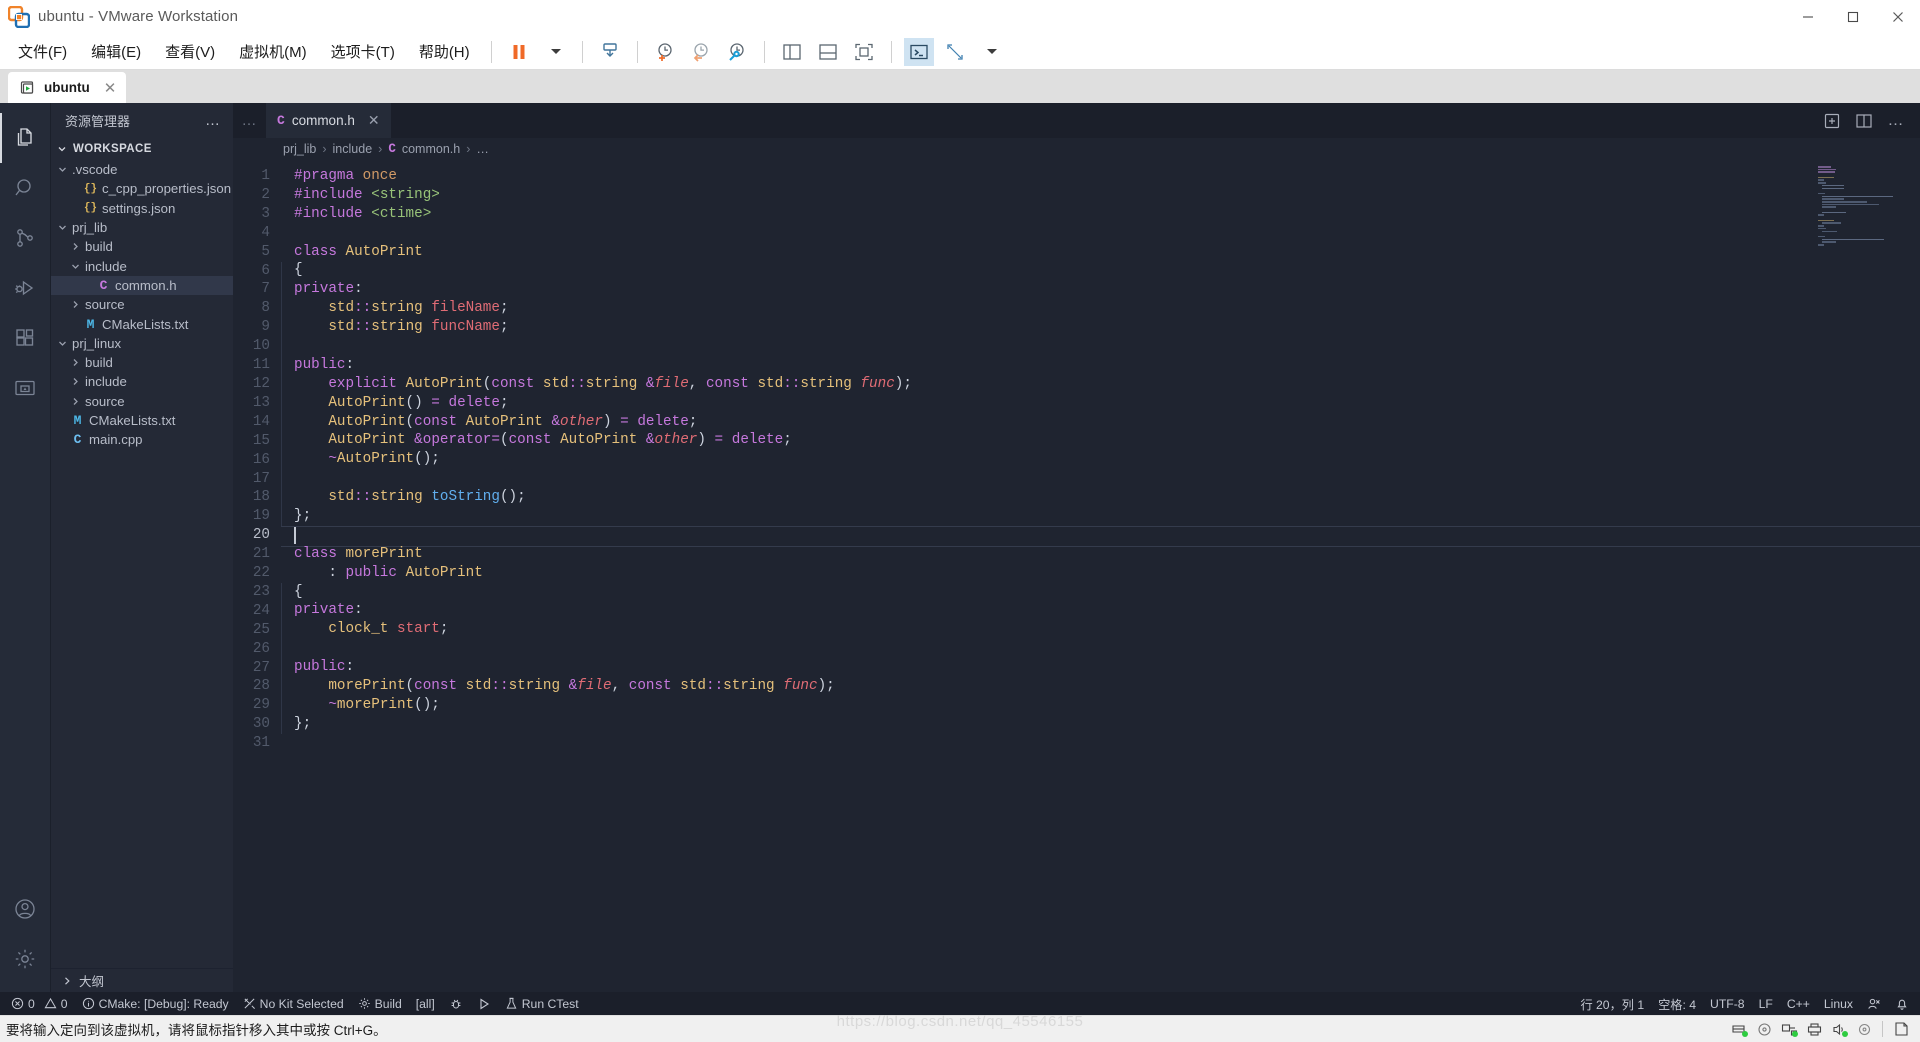  Describe the element at coordinates (142, 439) in the screenshot. I see `tree-item-main-cpp: Cmain.cpp` at that location.